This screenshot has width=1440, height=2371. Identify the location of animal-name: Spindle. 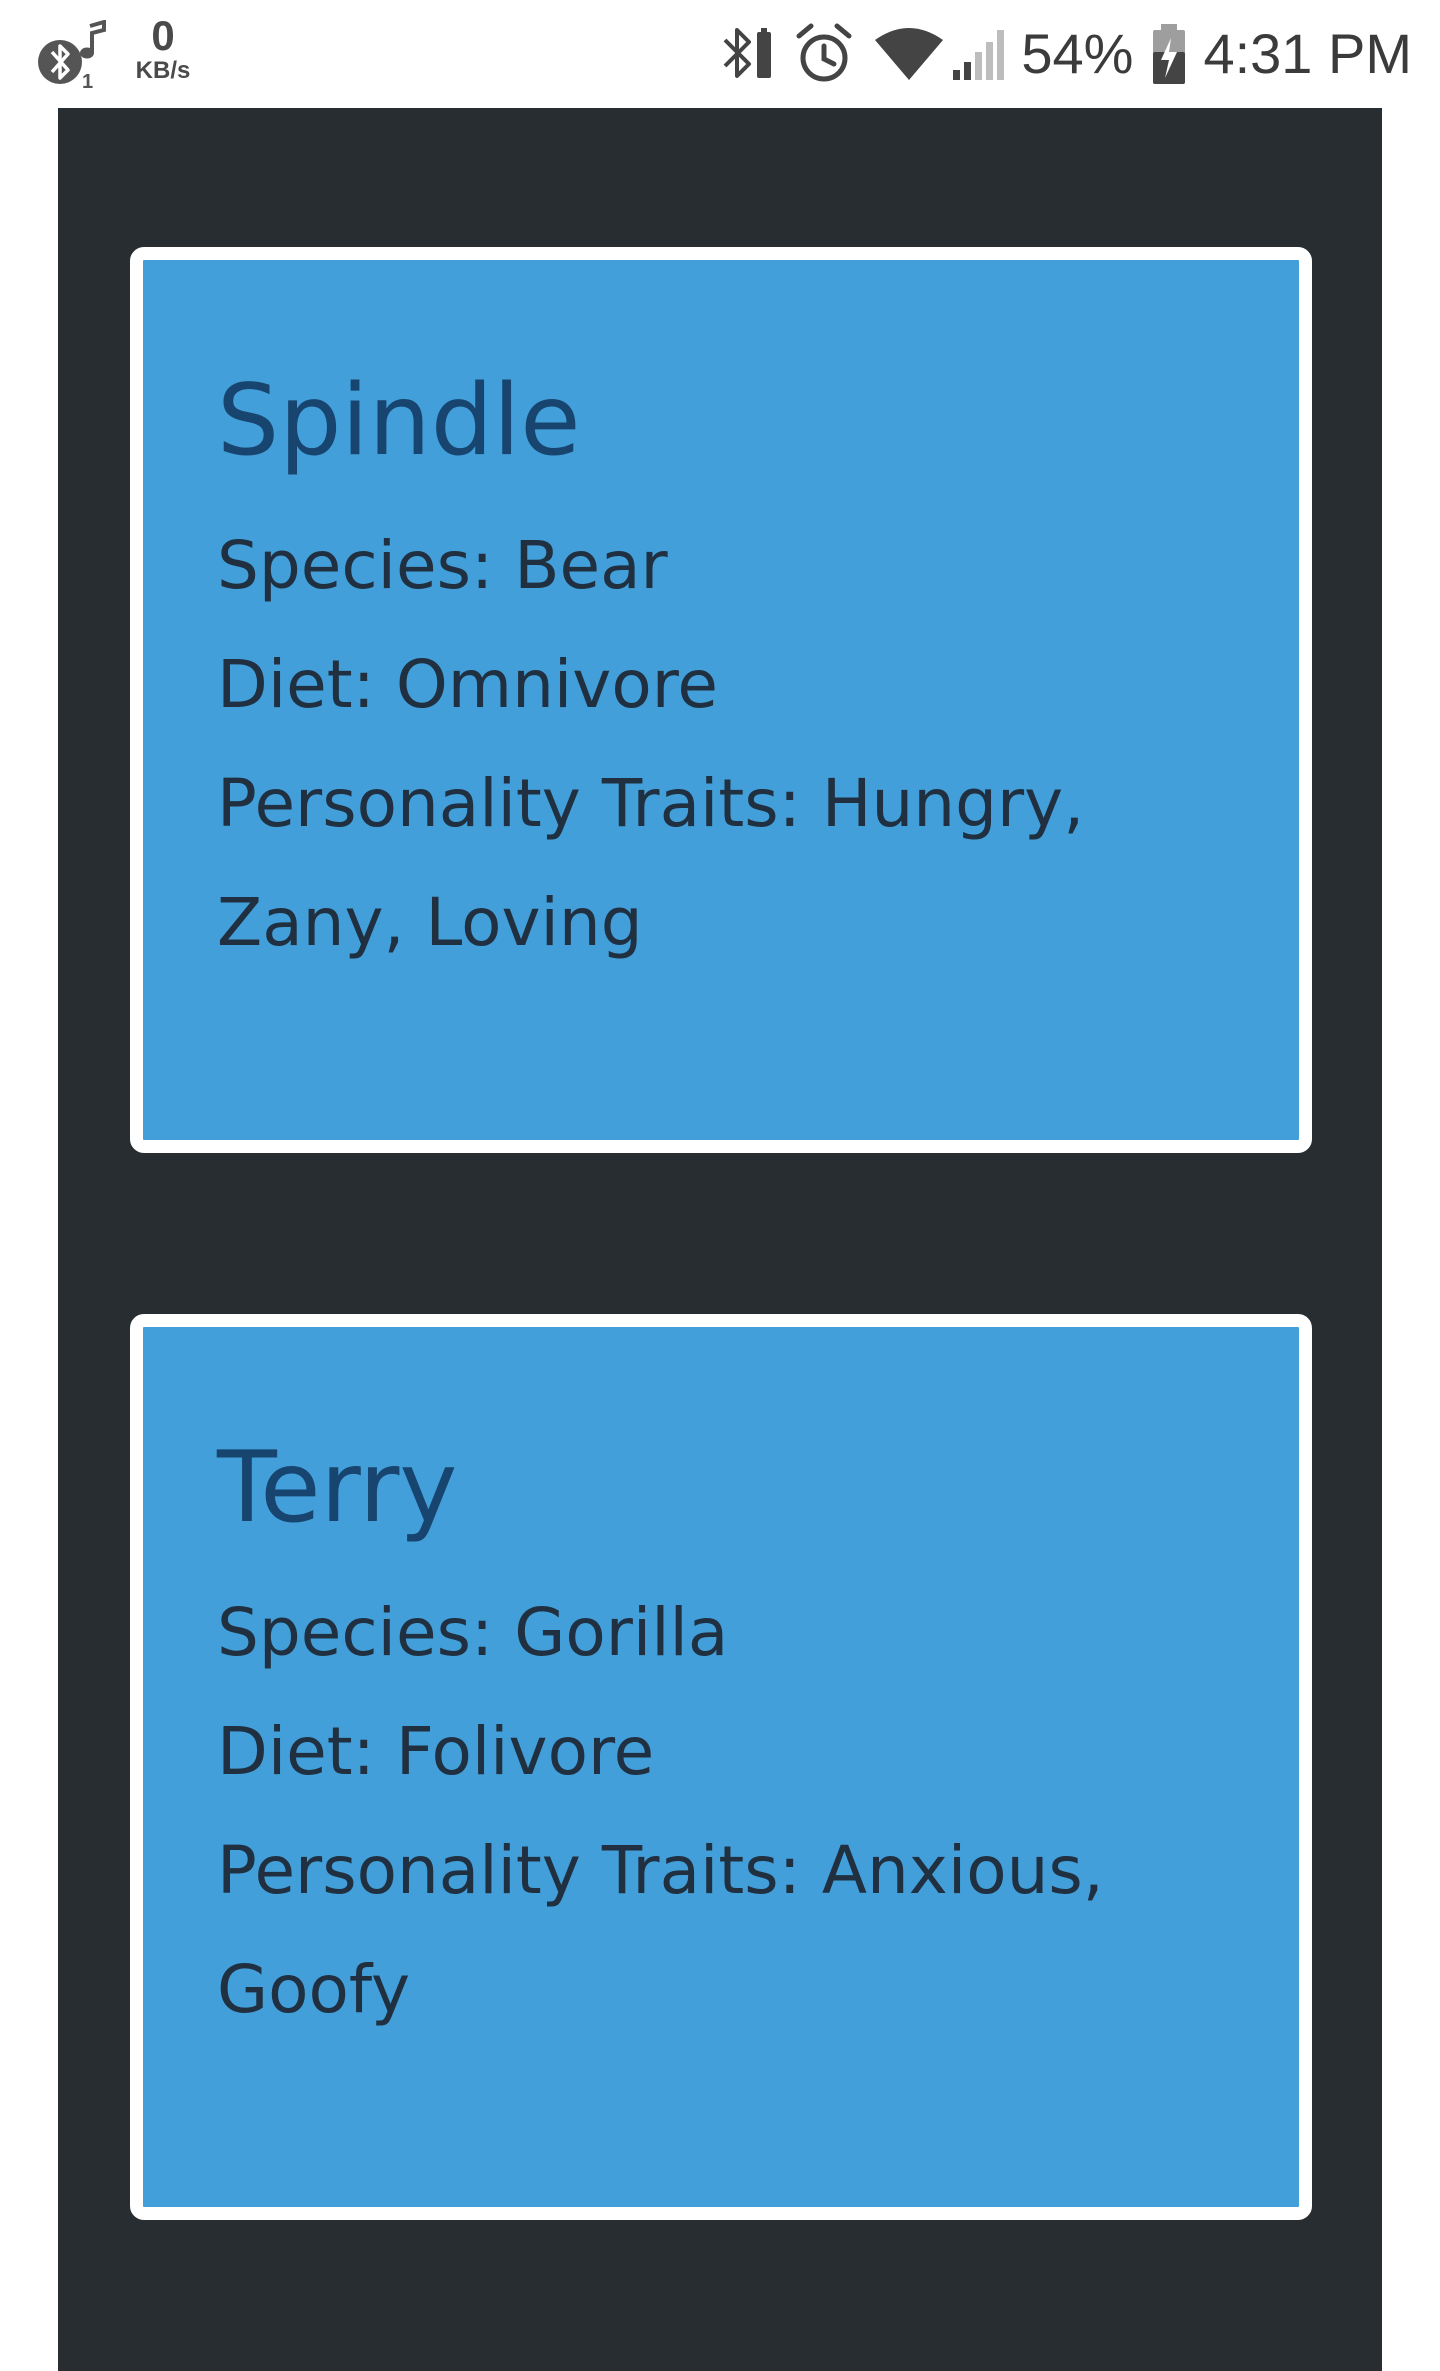
(399, 421).